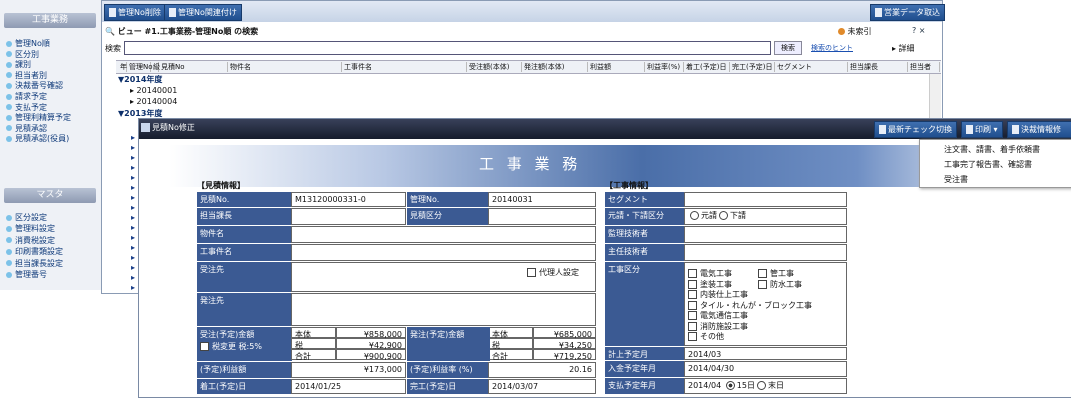  Describe the element at coordinates (443, 234) in the screenshot. I see `property-name-field` at that location.